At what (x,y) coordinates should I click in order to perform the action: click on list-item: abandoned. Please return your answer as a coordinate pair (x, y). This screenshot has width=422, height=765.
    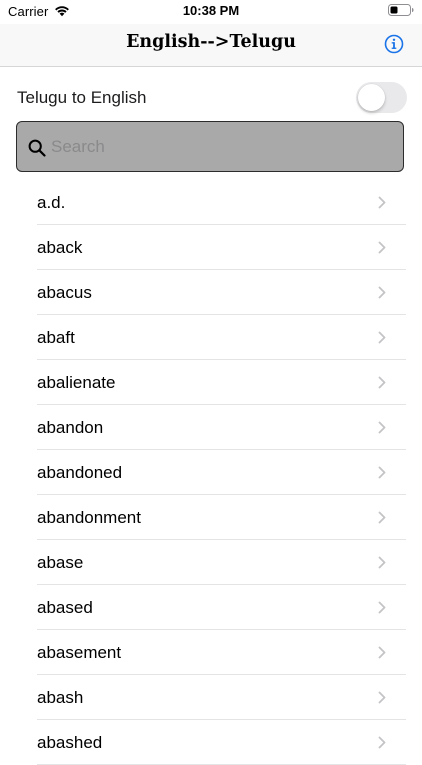
    Looking at the image, I should click on (211, 472).